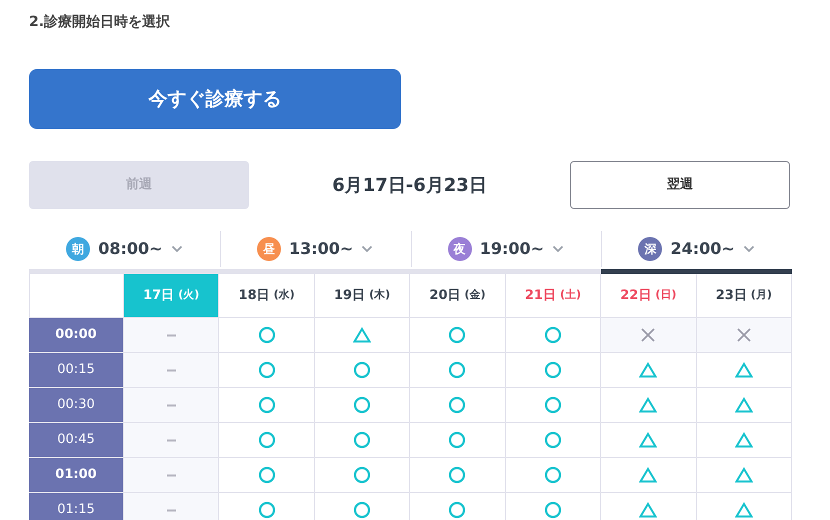  I want to click on time-cell: 00:30, so click(76, 405).